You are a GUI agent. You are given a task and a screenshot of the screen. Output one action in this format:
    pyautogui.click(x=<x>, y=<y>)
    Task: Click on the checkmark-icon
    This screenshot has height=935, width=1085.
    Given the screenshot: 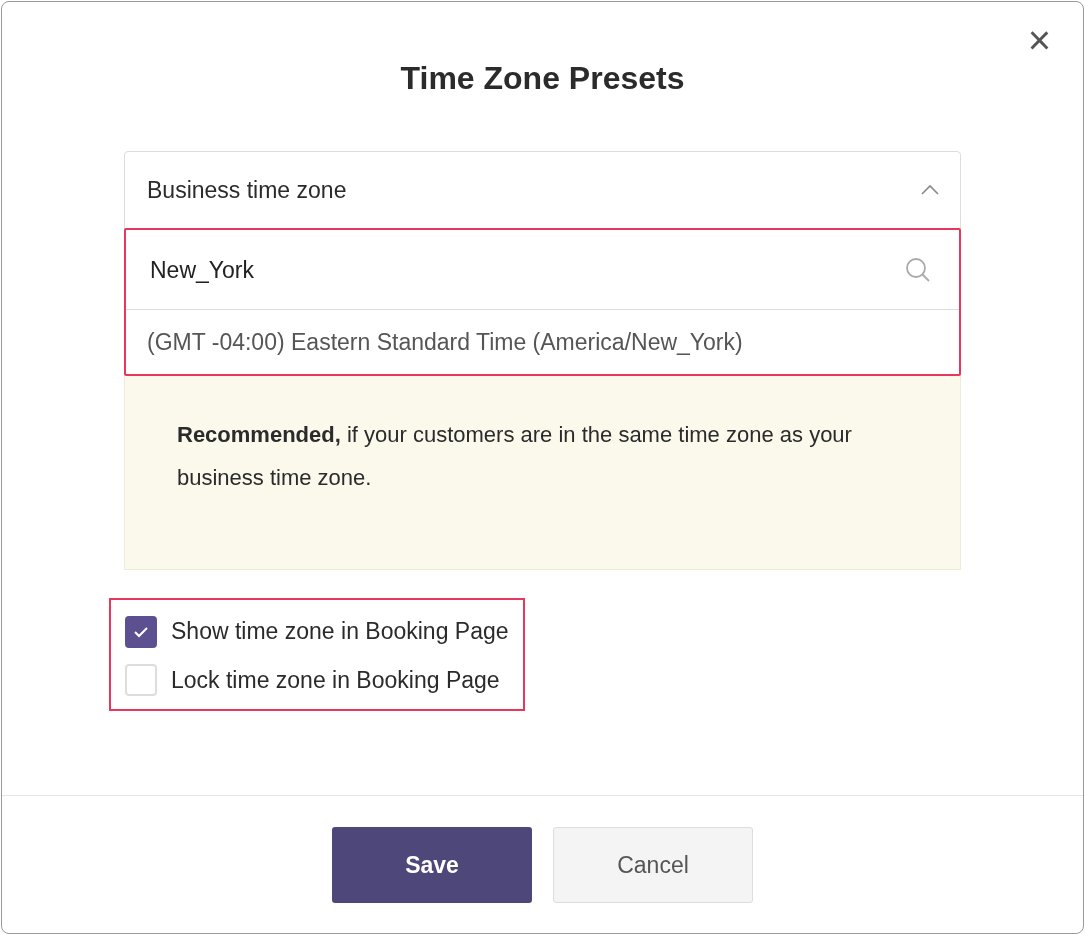 What is the action you would take?
    pyautogui.click(x=141, y=631)
    